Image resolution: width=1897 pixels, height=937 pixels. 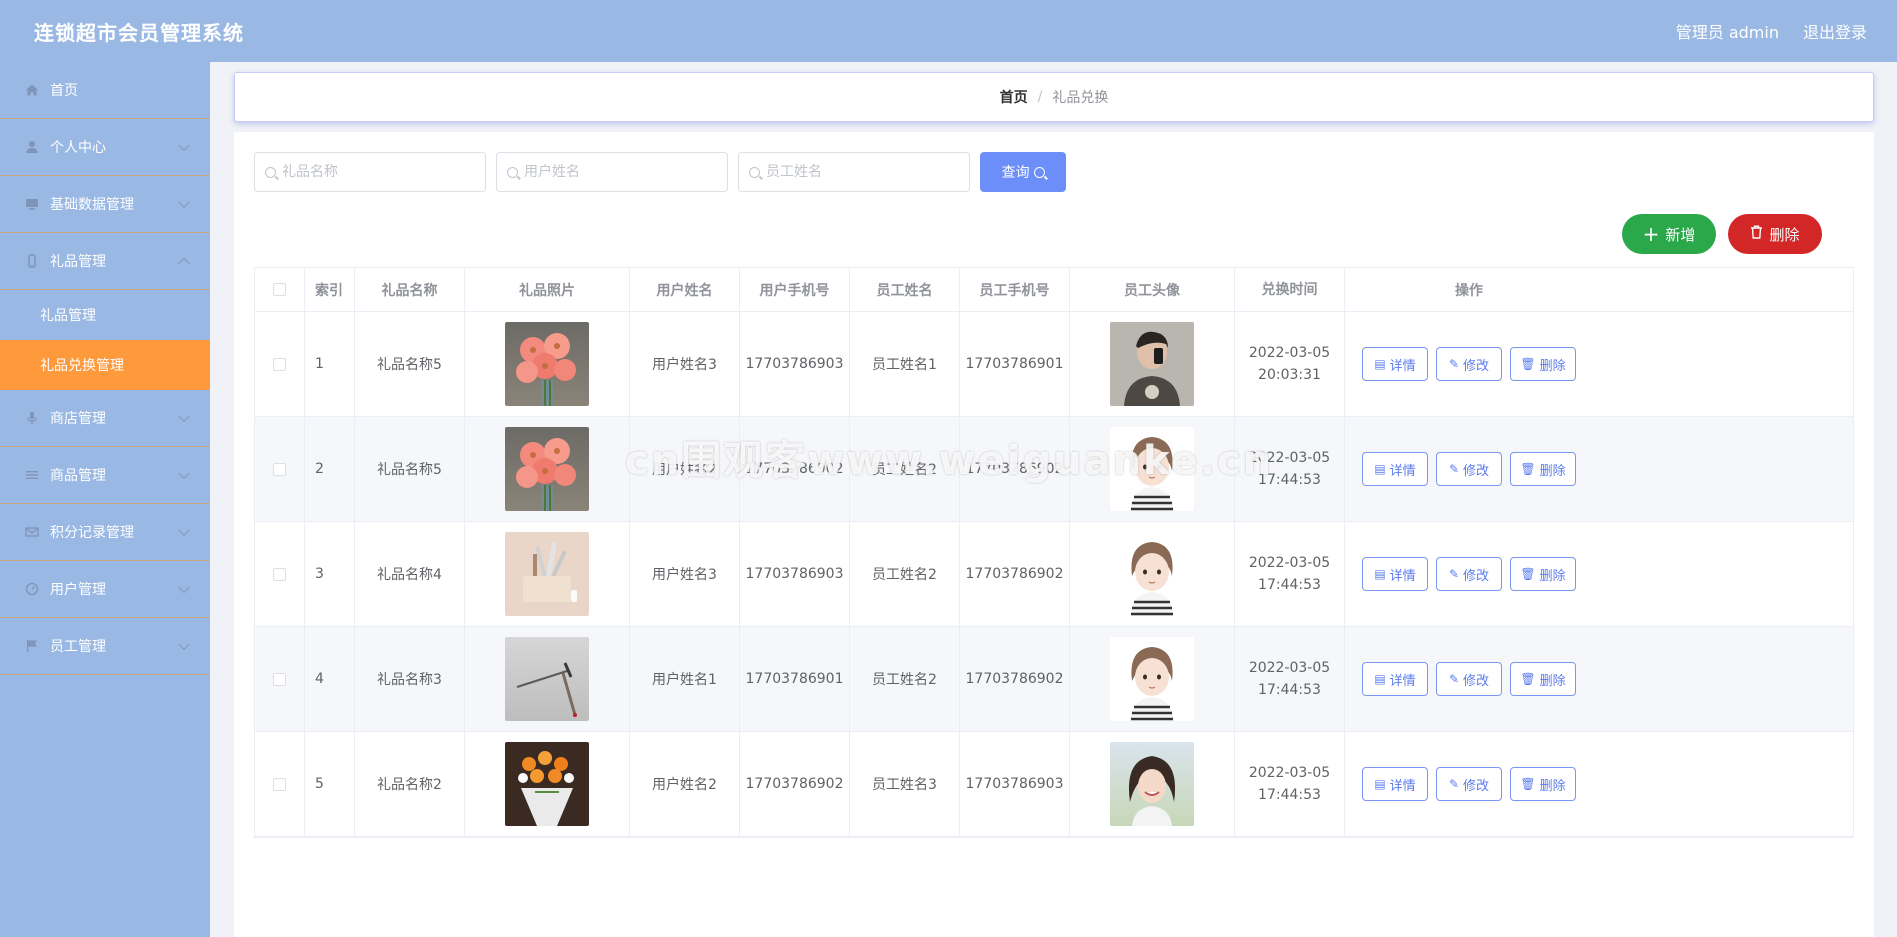 What do you see at coordinates (547, 469) in the screenshot?
I see `gift-photo-cell` at bounding box center [547, 469].